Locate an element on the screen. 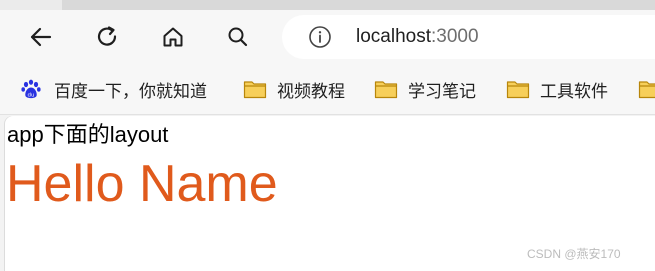  bookmark-baidu: du 百度一下，你就知道 is located at coordinates (113, 89).